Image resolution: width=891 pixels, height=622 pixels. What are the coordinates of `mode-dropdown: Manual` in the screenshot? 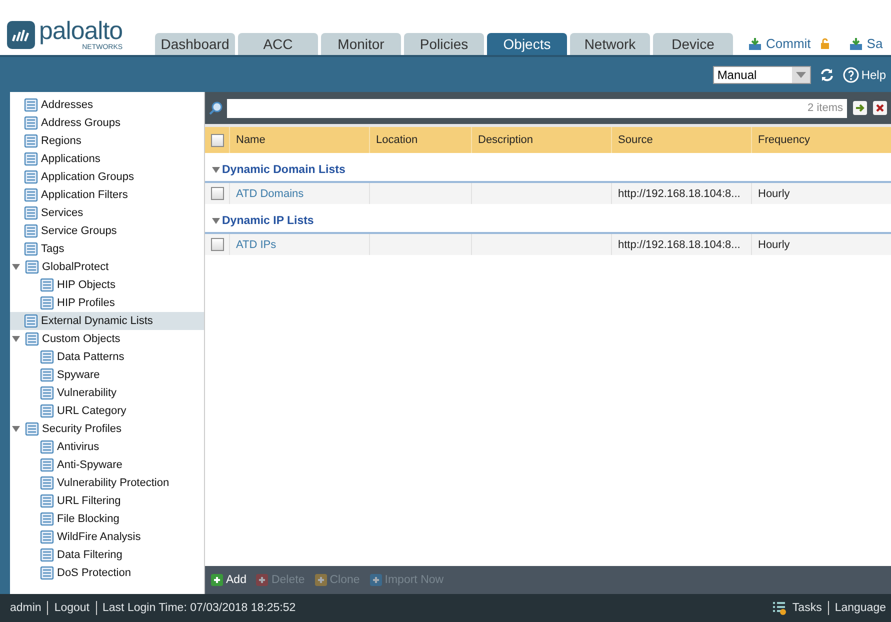 It's located at (762, 75).